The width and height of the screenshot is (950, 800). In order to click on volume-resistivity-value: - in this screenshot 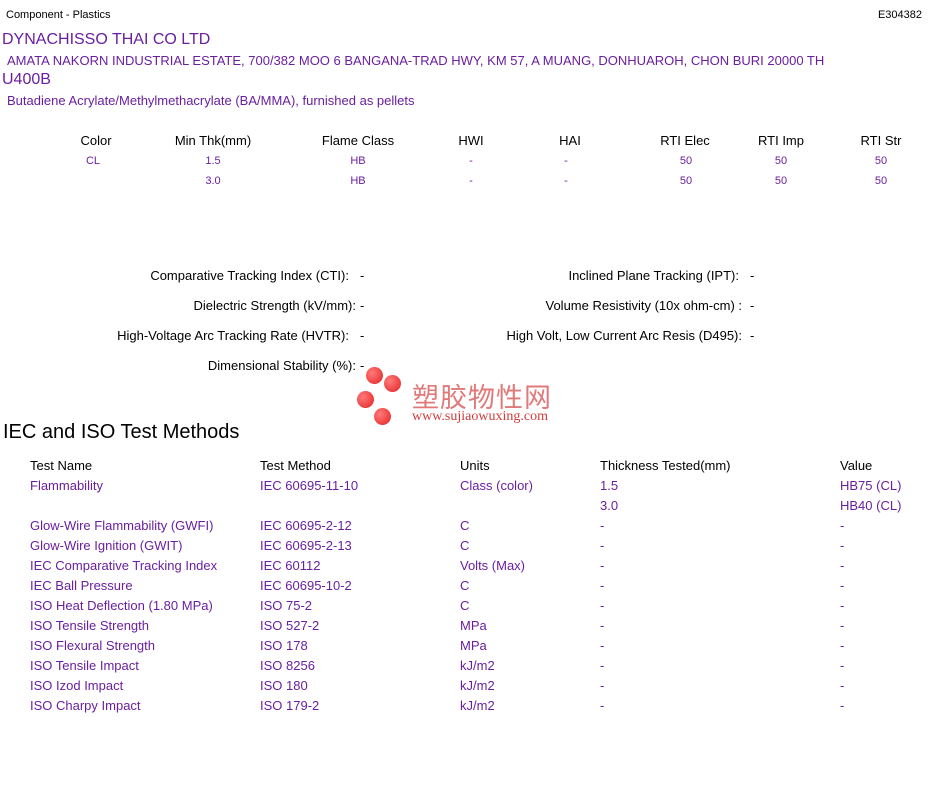, I will do `click(752, 305)`.